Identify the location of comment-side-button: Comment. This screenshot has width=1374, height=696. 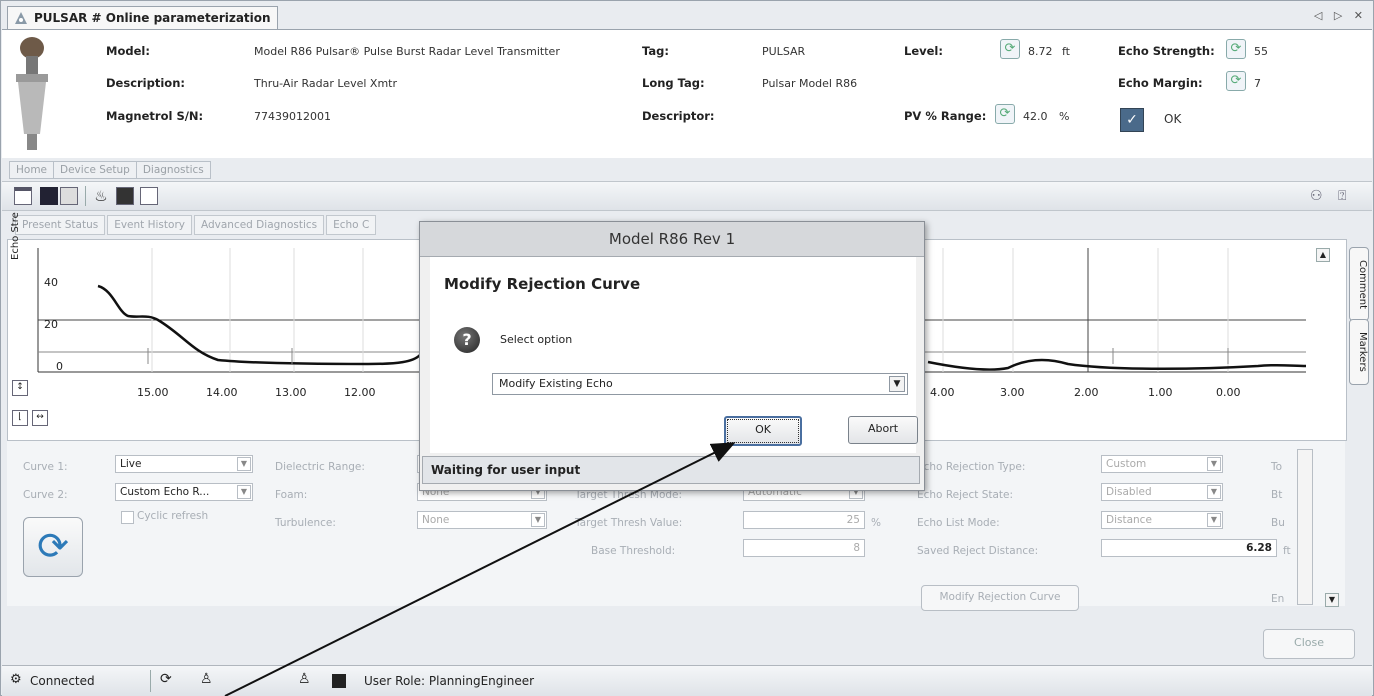
(1359, 284).